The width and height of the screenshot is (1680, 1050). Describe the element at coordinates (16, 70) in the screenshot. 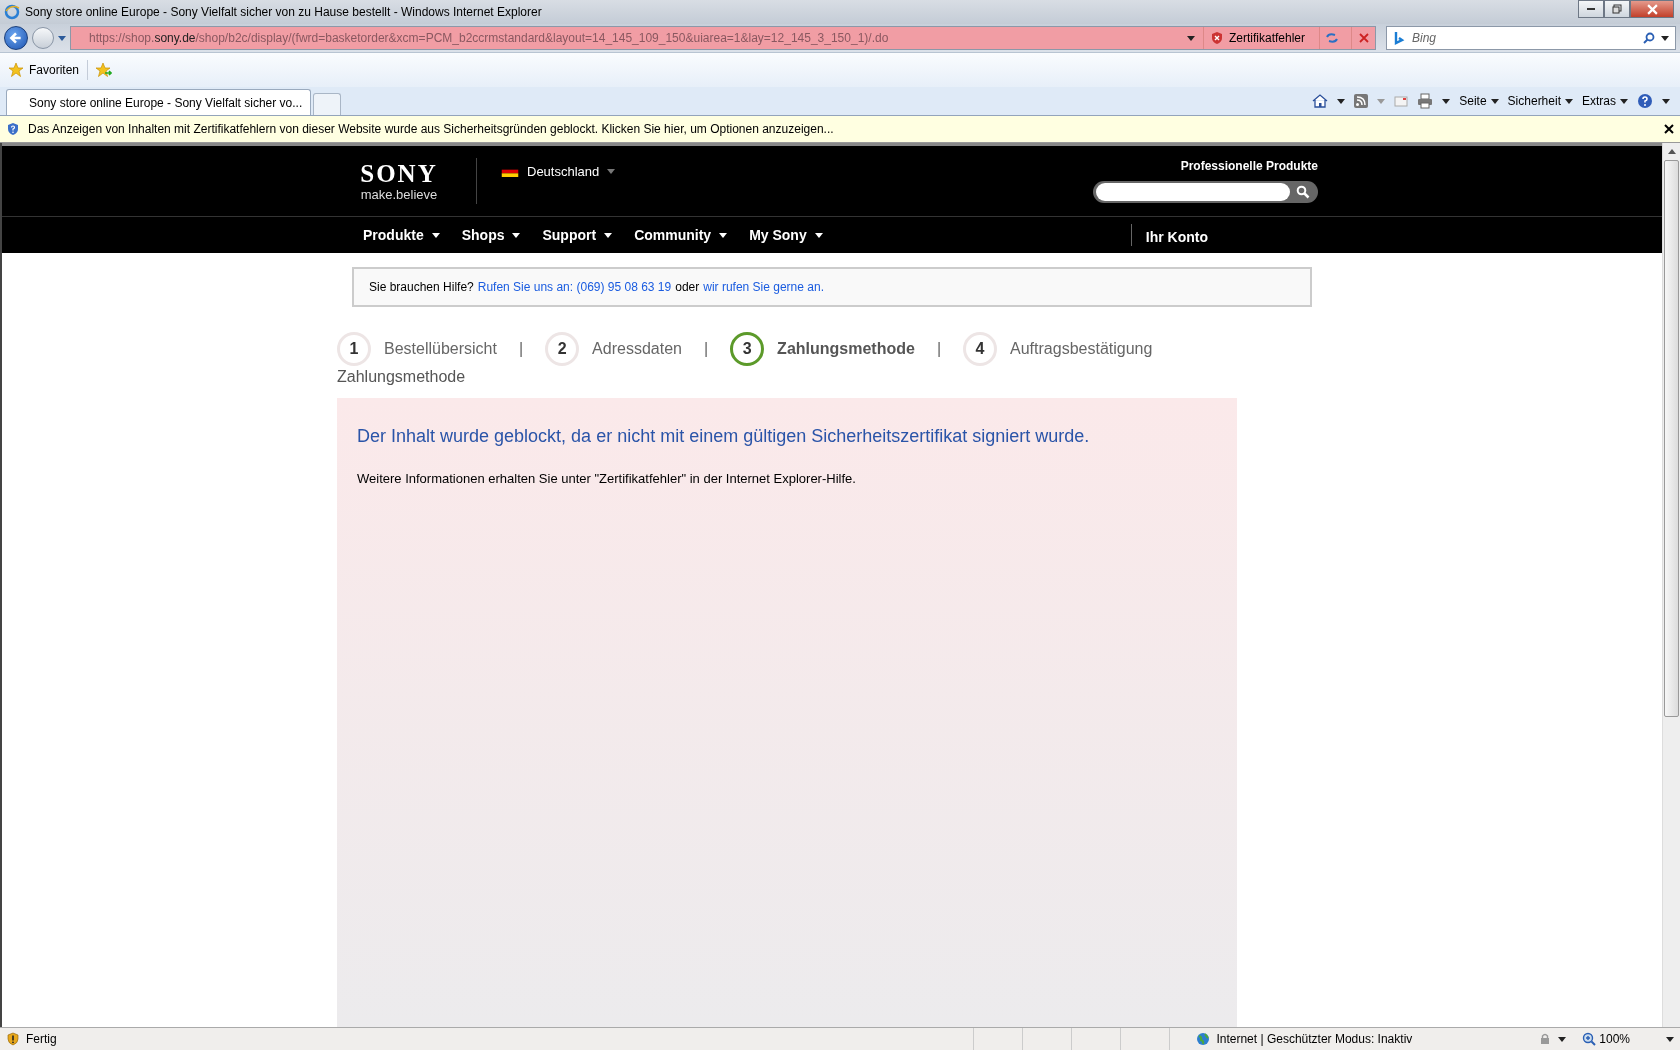

I see `star-icon` at that location.